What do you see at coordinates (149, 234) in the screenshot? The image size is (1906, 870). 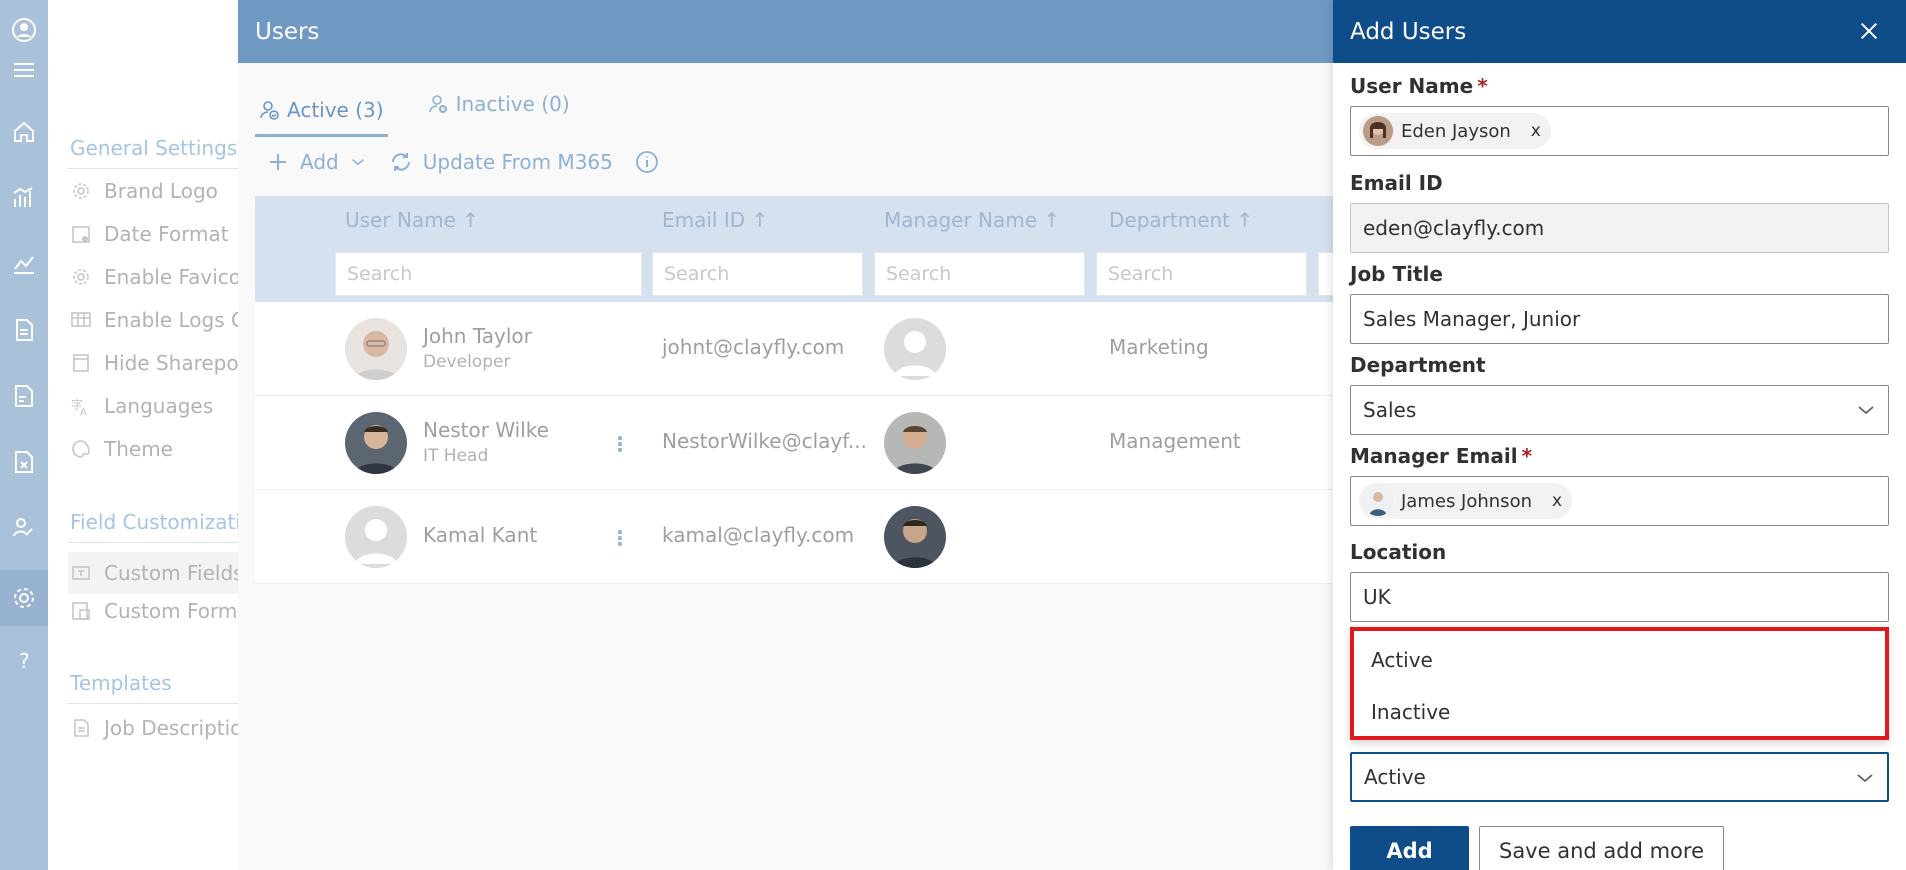 I see `nav-item-date-format: Date Format` at bounding box center [149, 234].